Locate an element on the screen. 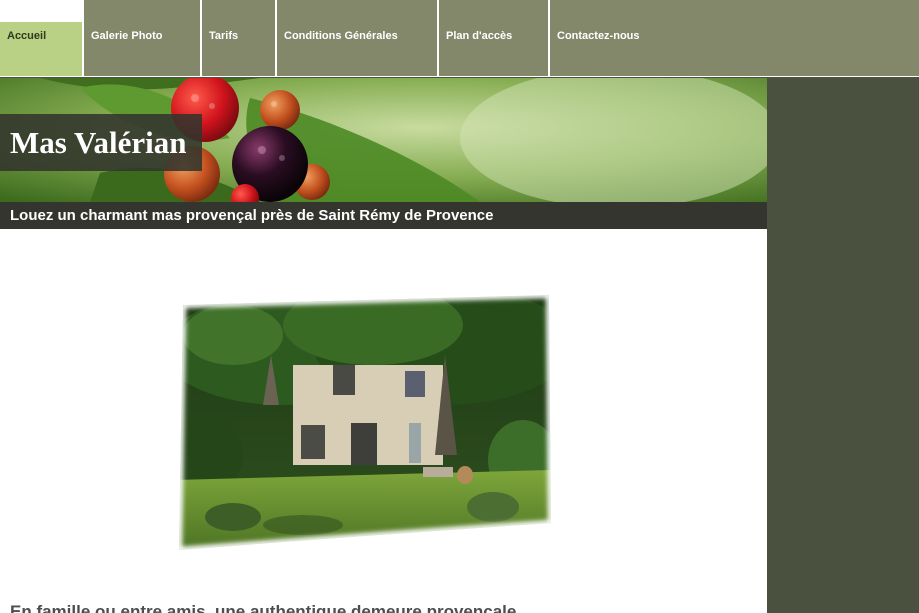 The width and height of the screenshot is (919, 613). nav-tab-accueil: Accueil is located at coordinates (42, 38).